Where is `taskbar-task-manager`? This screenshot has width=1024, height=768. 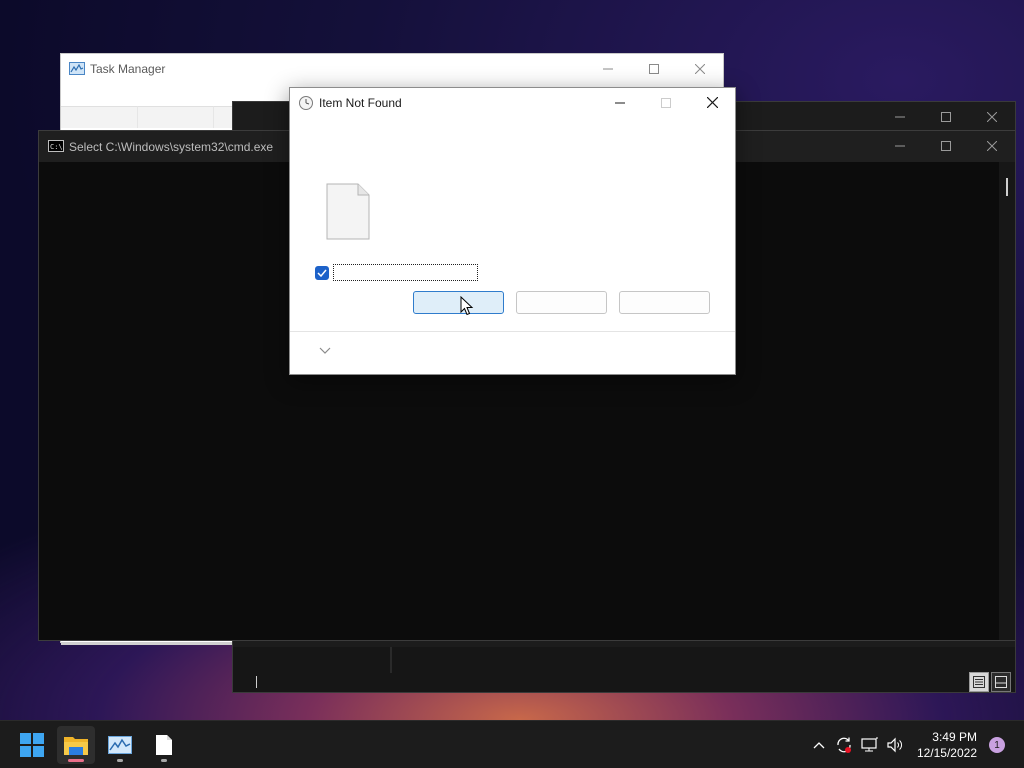
taskbar-task-manager is located at coordinates (120, 745).